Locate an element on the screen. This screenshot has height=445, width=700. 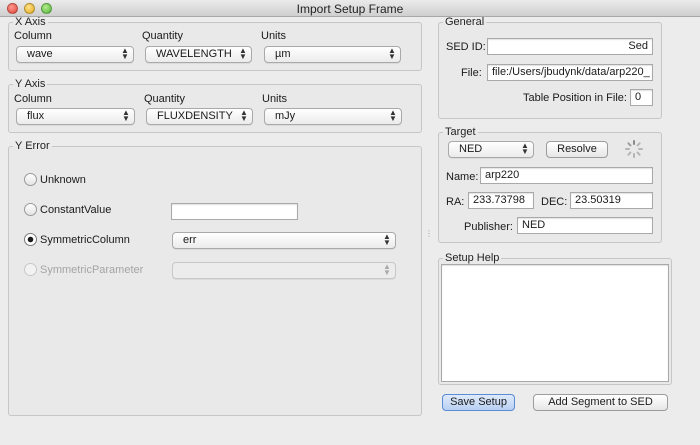
file-label: File: is located at coordinates (471, 73).